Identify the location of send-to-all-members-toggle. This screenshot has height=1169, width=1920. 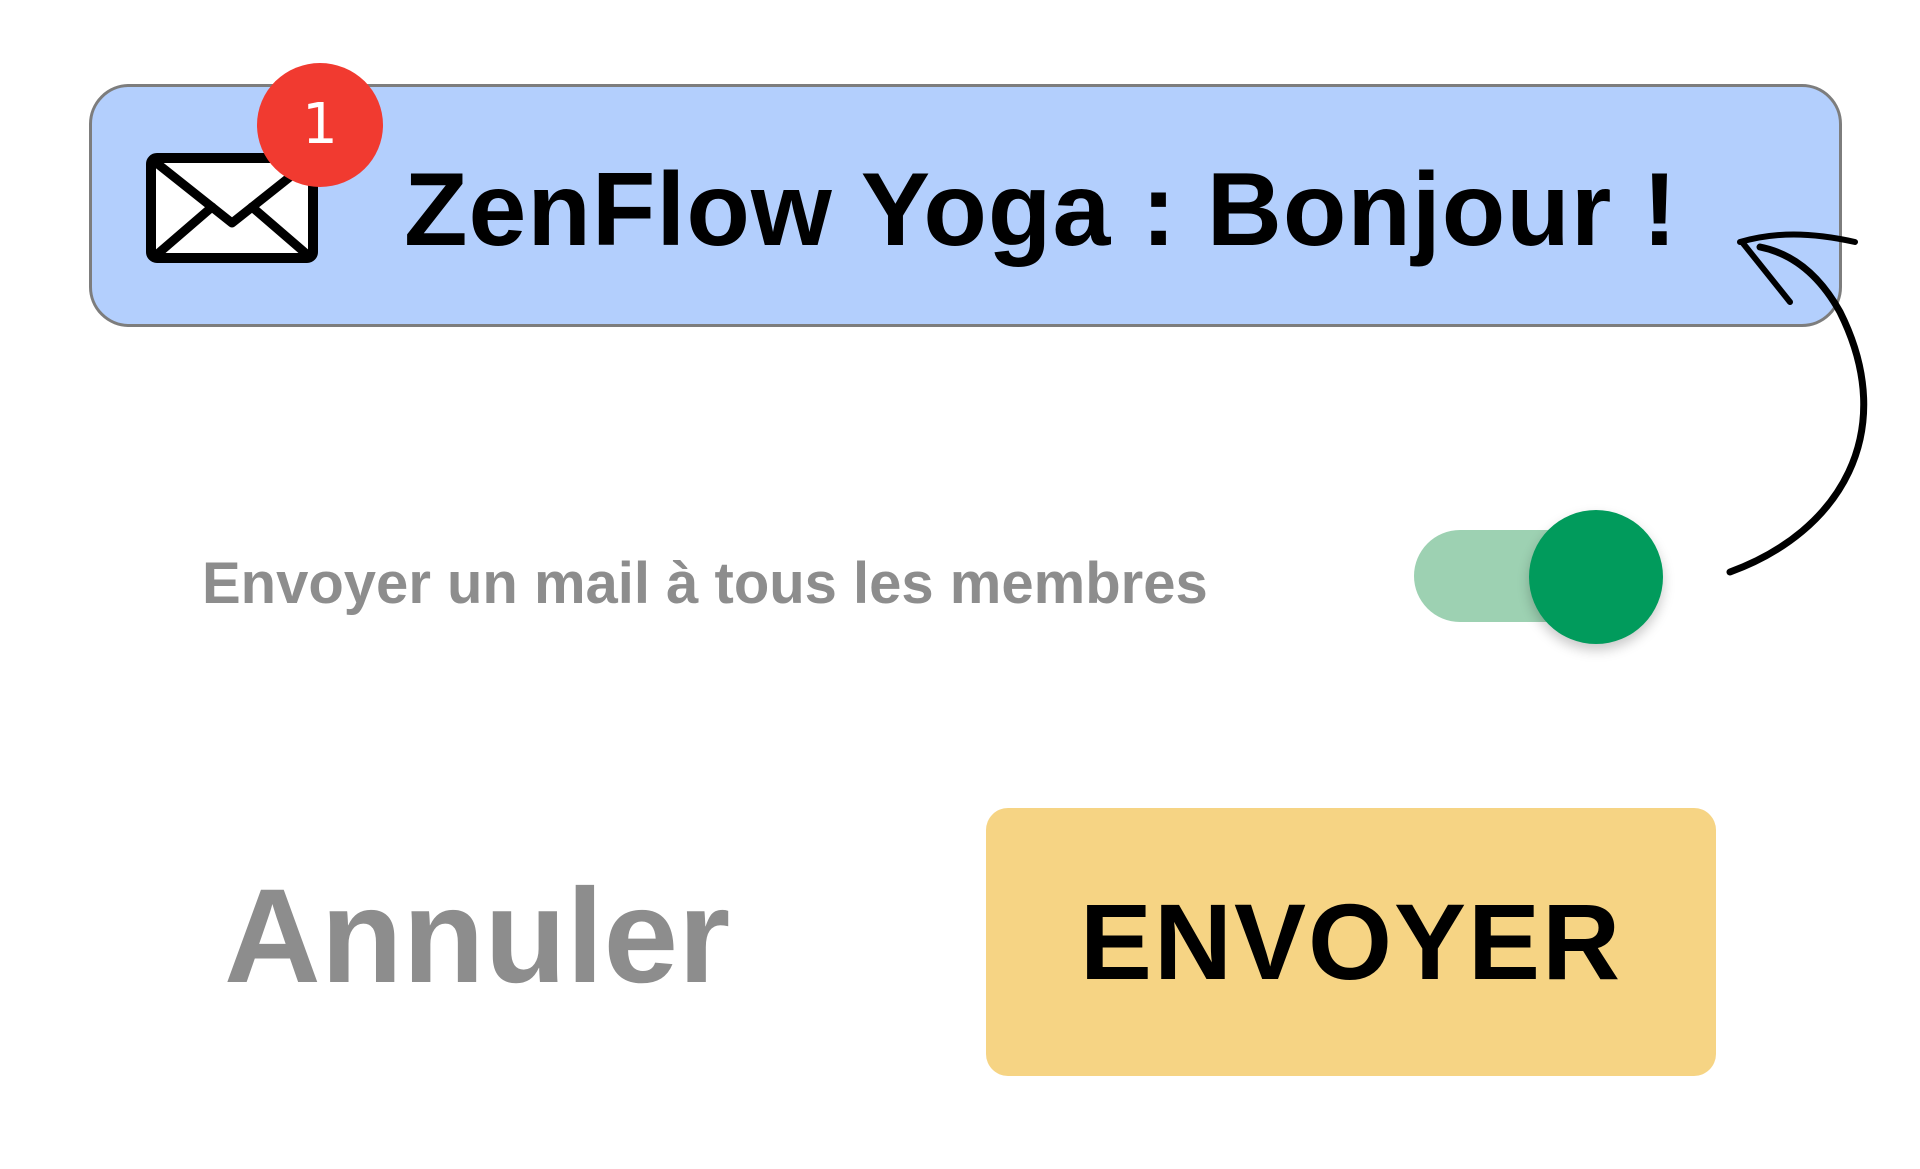
(1539, 578).